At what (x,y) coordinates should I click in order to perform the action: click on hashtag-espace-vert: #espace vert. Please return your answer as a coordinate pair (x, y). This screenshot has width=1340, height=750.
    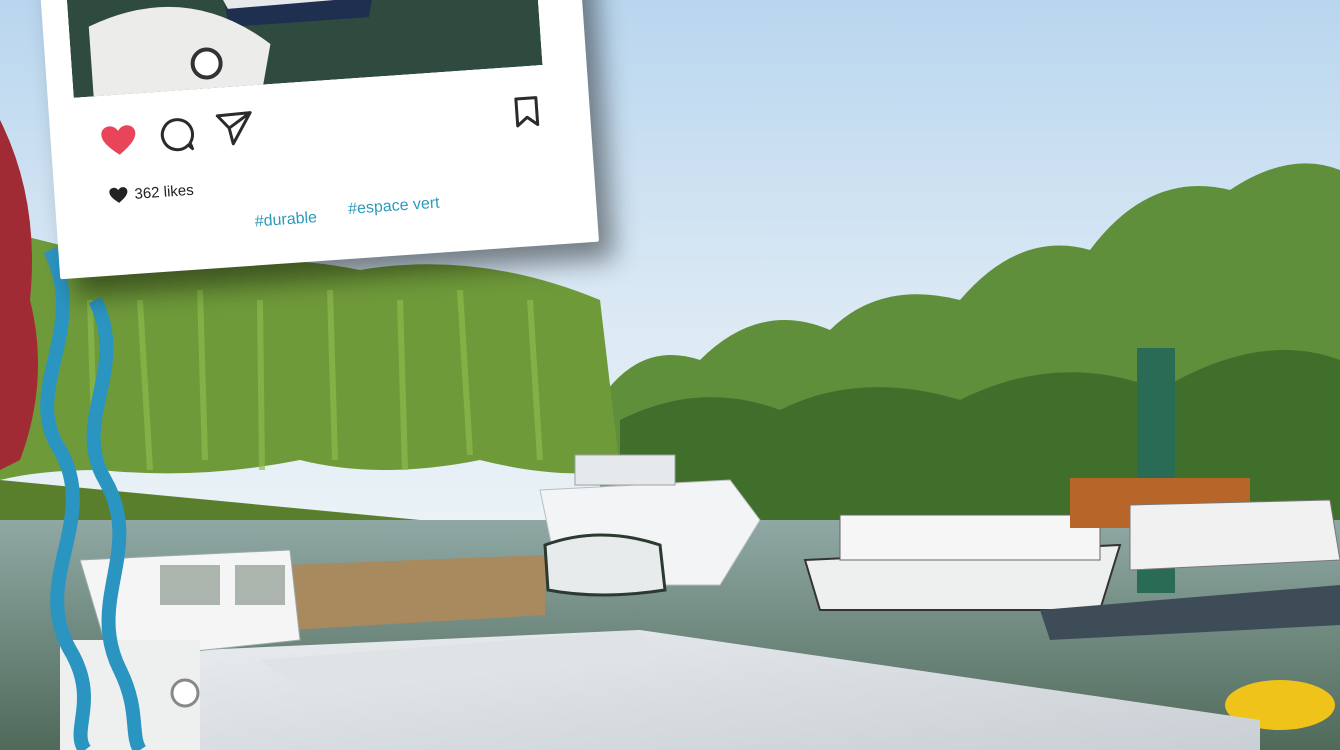
    Looking at the image, I should click on (394, 207).